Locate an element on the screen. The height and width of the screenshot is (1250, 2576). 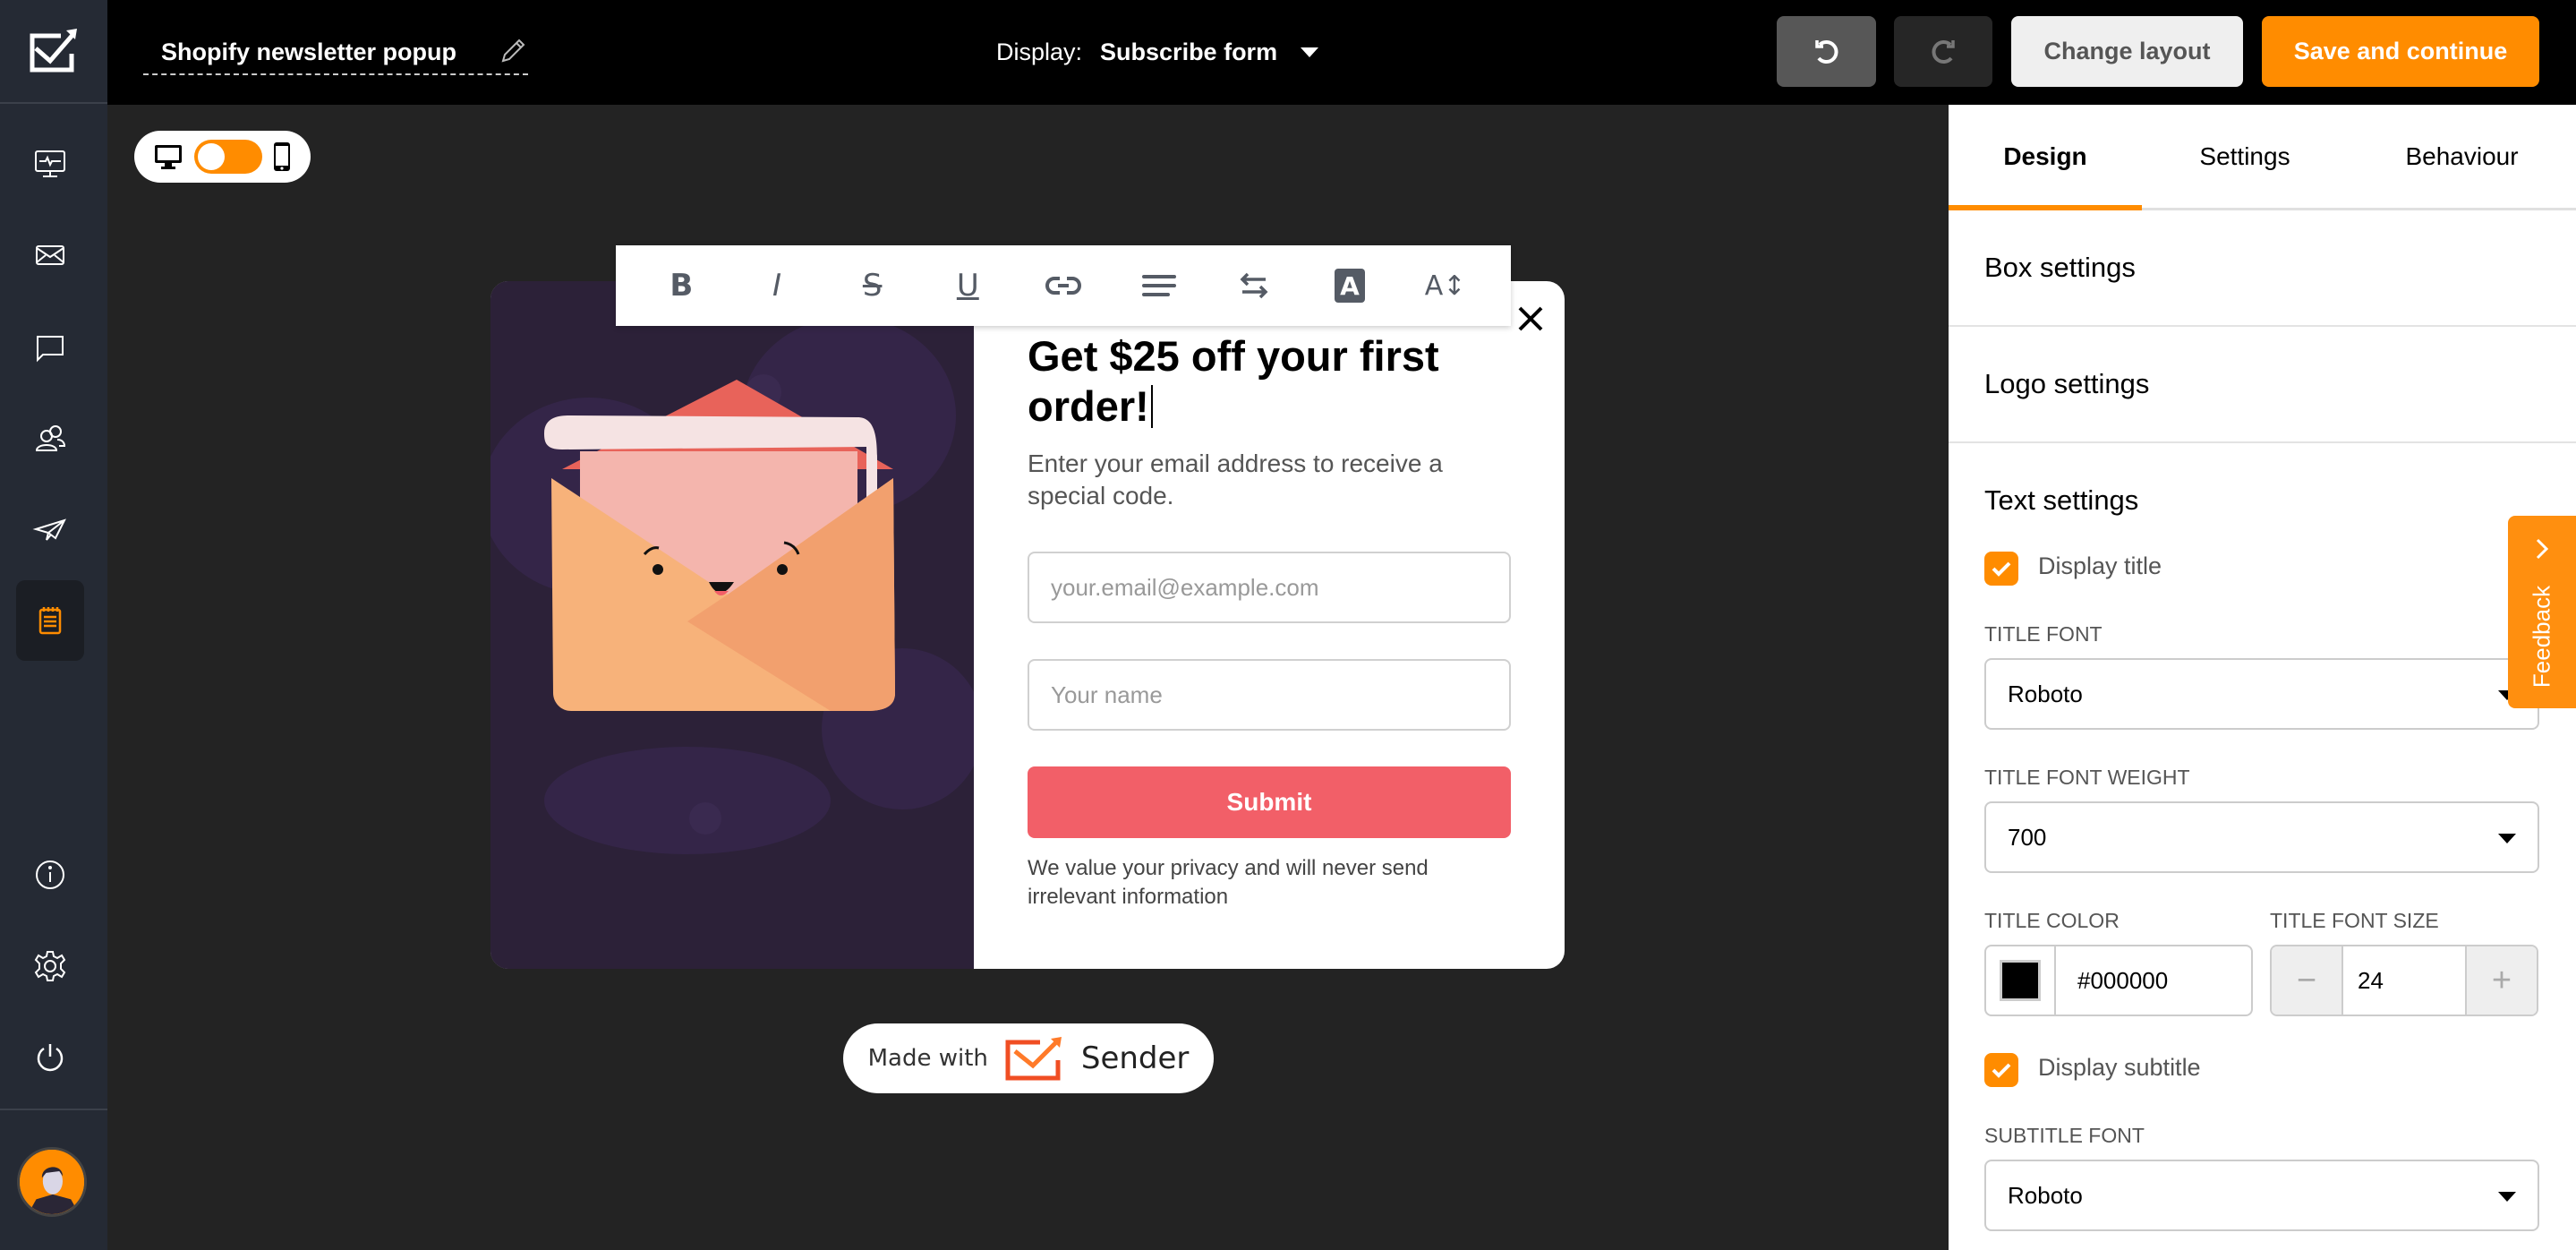
link-button is located at coordinates (1063, 286).